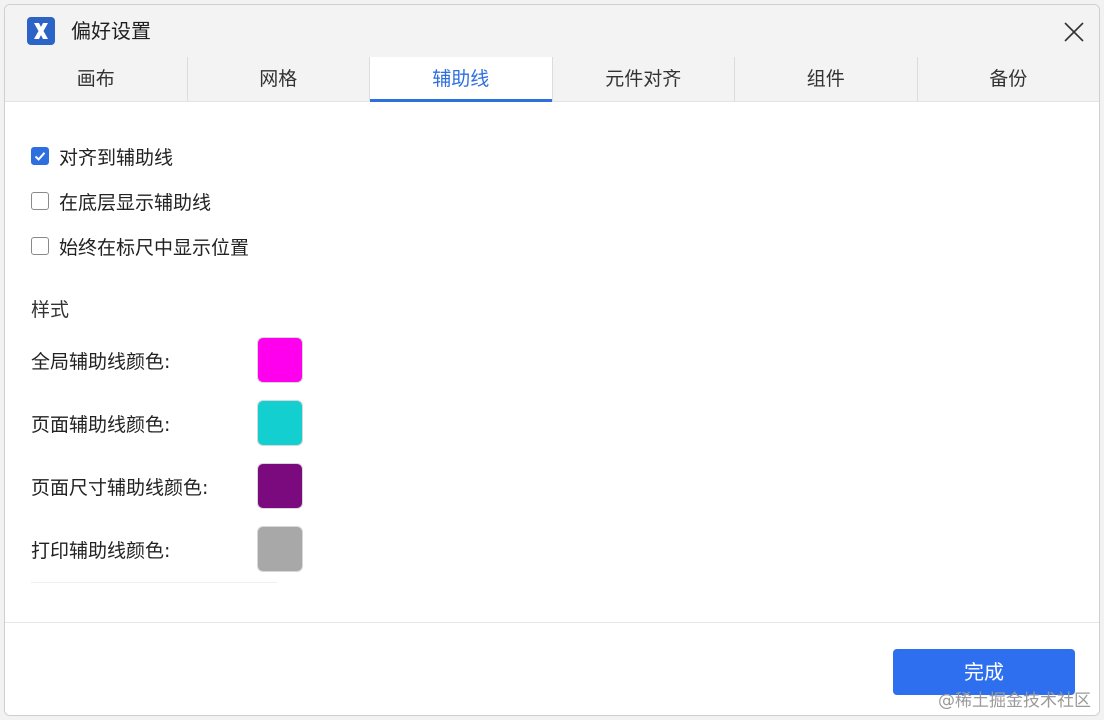 The image size is (1104, 720). What do you see at coordinates (1074, 32) in the screenshot?
I see `close-icon` at bounding box center [1074, 32].